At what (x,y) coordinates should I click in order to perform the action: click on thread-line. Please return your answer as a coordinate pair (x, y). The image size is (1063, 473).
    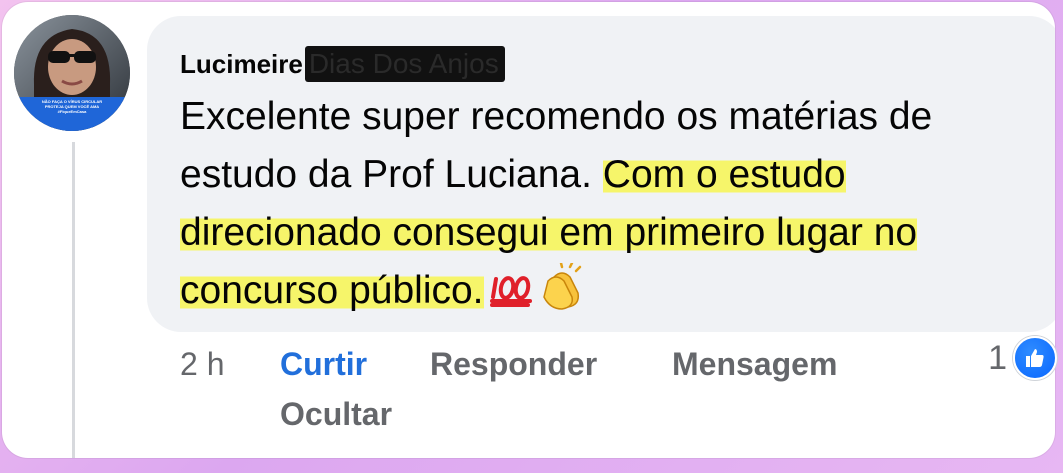
    Looking at the image, I should click on (73, 300).